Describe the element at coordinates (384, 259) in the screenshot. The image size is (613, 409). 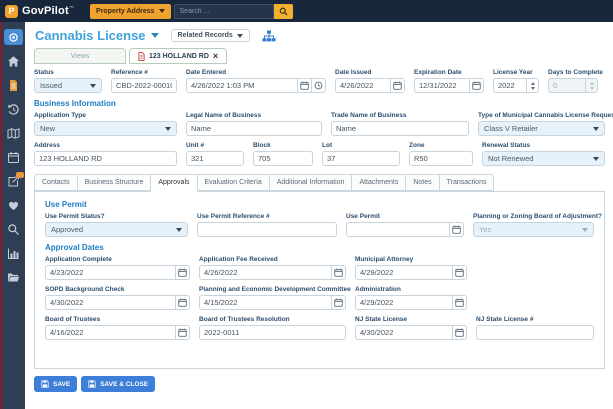
I see `field-label: Municipal Attorney` at that location.